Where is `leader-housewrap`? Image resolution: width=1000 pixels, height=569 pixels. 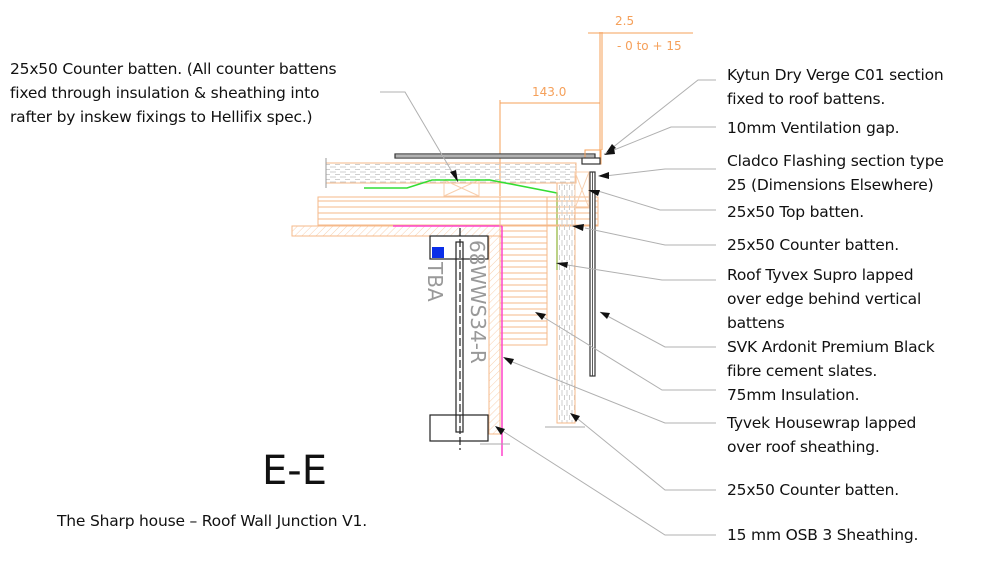
leader-housewrap is located at coordinates (610, 391).